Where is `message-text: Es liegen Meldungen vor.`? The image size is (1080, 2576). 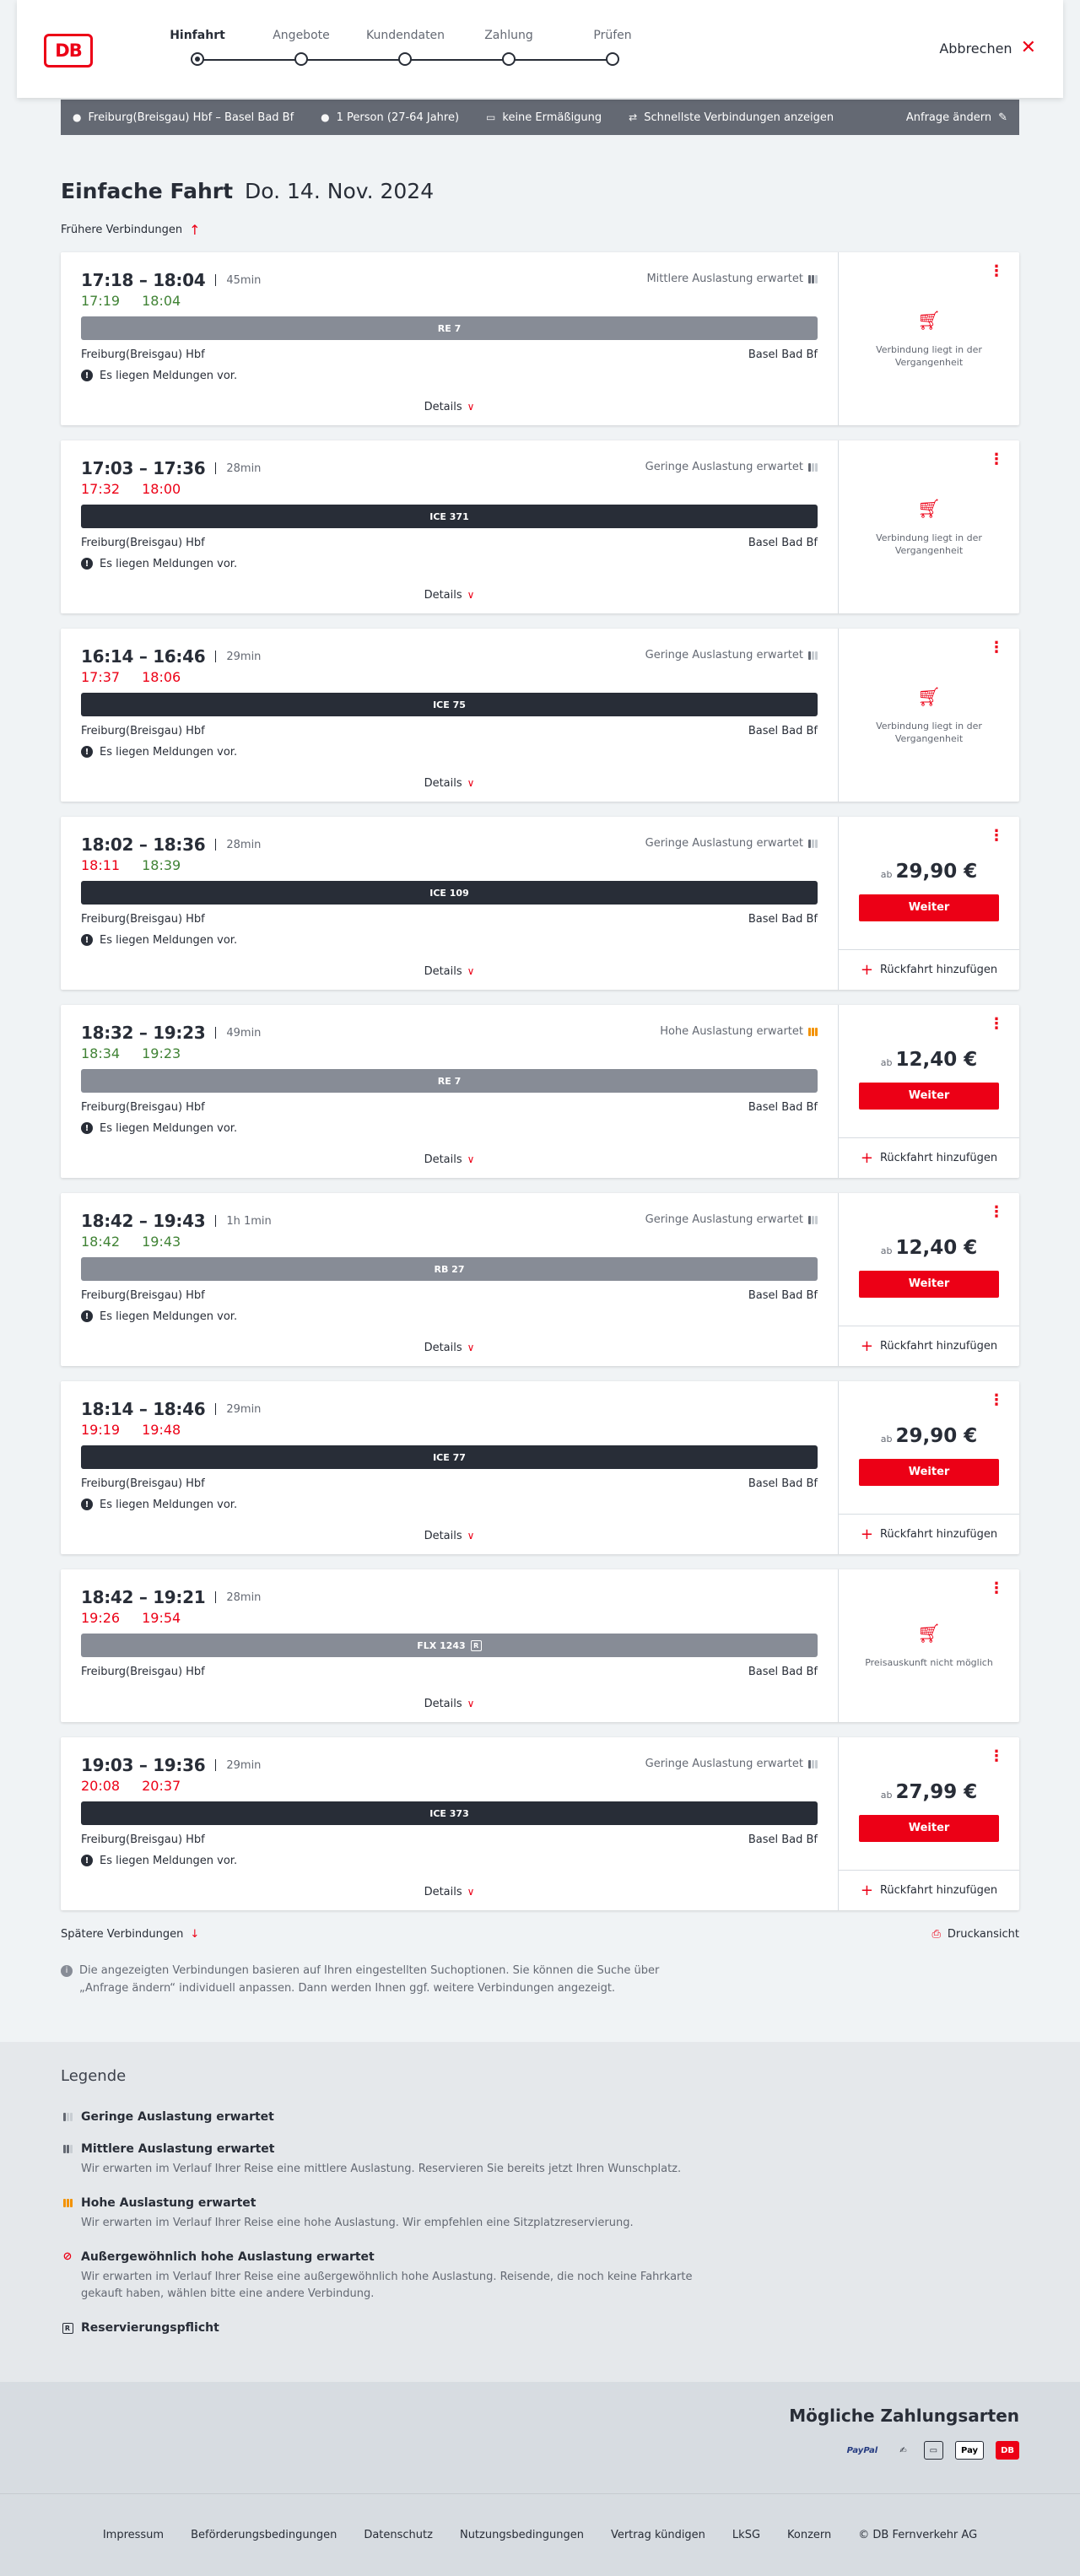
message-text: Es liegen Meldungen vor. is located at coordinates (169, 1504).